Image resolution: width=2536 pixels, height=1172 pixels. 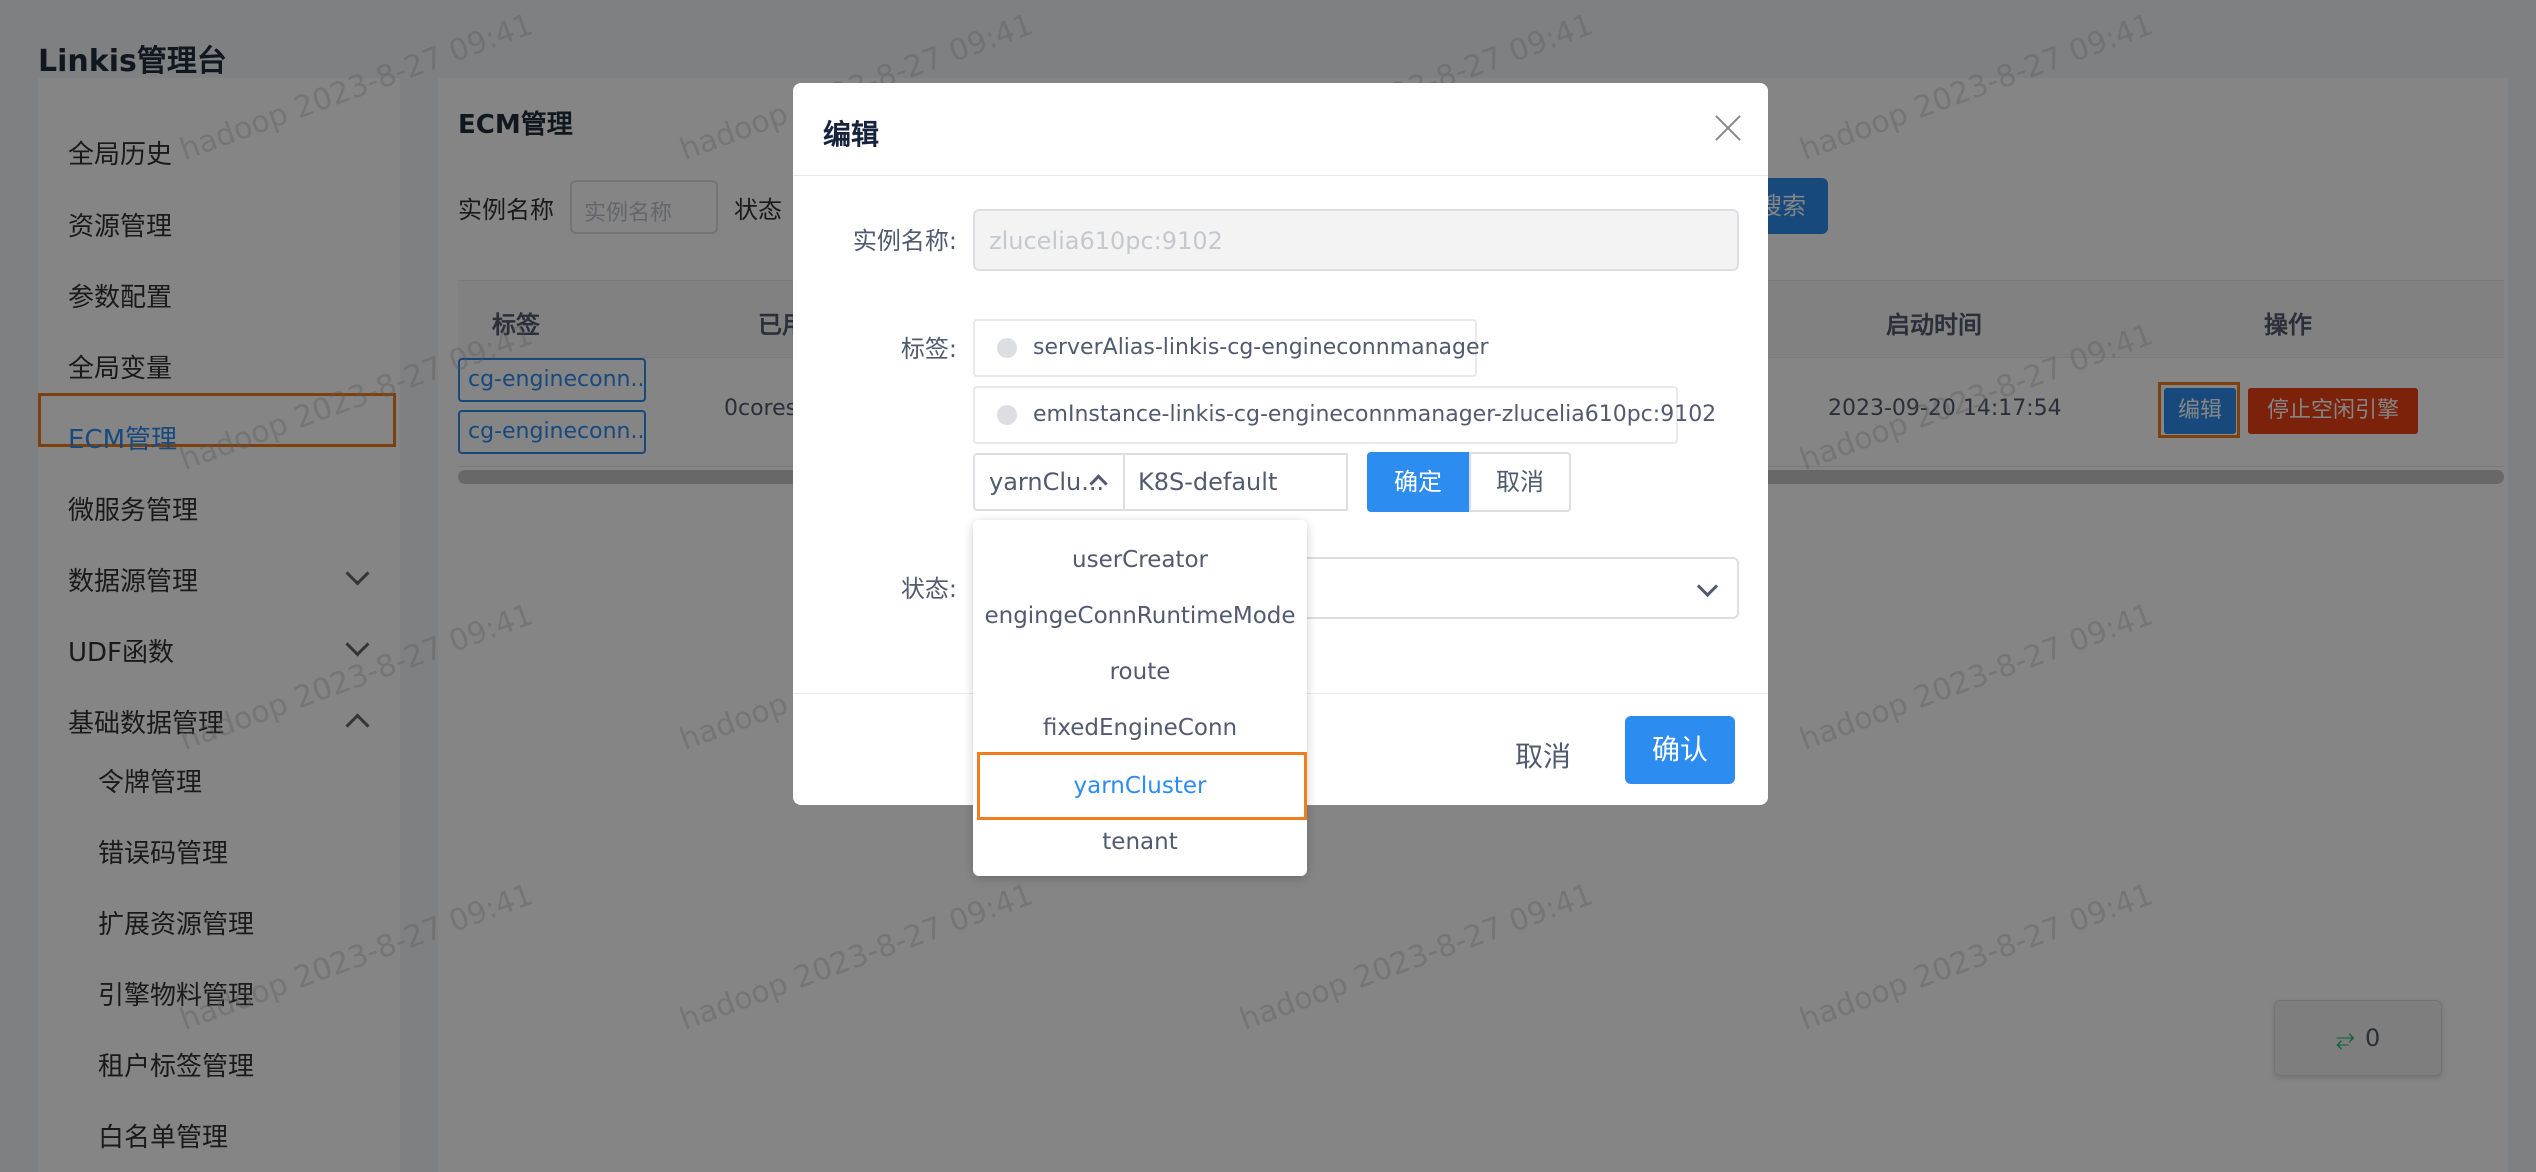 What do you see at coordinates (1520, 482) in the screenshot?
I see `add-tag-cancel-button: 取消` at bounding box center [1520, 482].